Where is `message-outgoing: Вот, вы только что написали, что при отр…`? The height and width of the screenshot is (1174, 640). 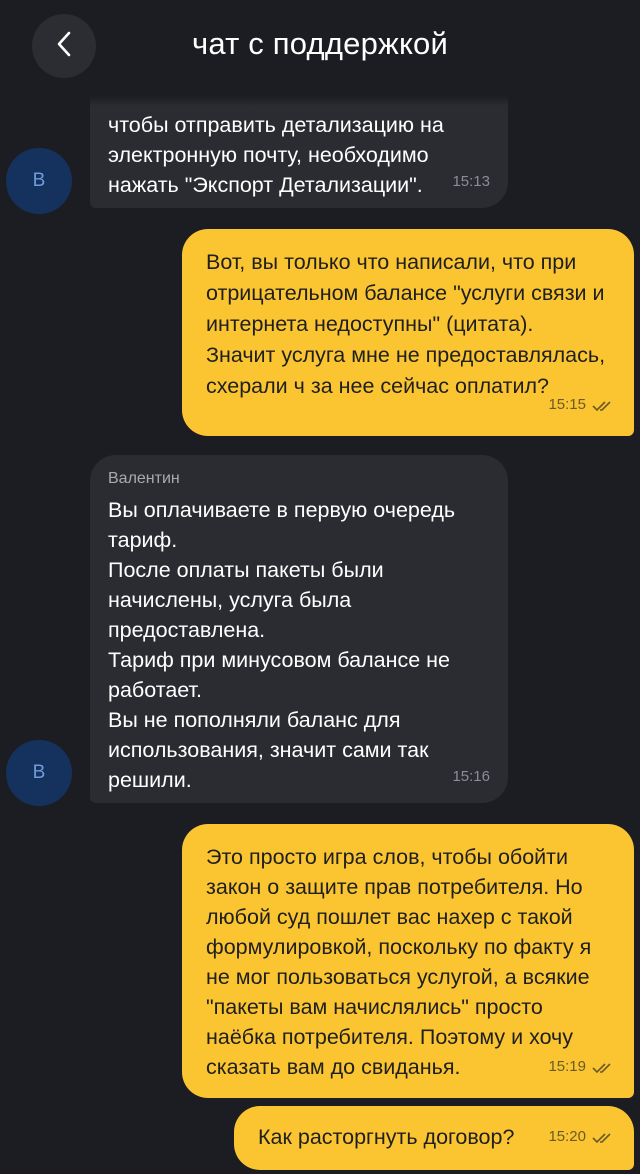 message-outgoing: Вот, вы только что написали, что при отр… is located at coordinates (408, 332).